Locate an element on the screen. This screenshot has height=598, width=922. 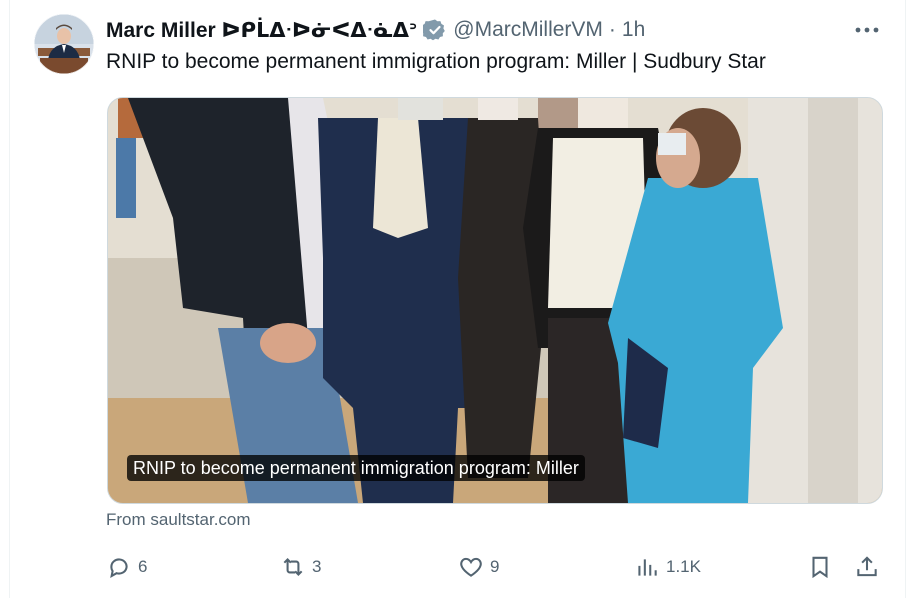
retweet-count: 3 is located at coordinates (317, 566).